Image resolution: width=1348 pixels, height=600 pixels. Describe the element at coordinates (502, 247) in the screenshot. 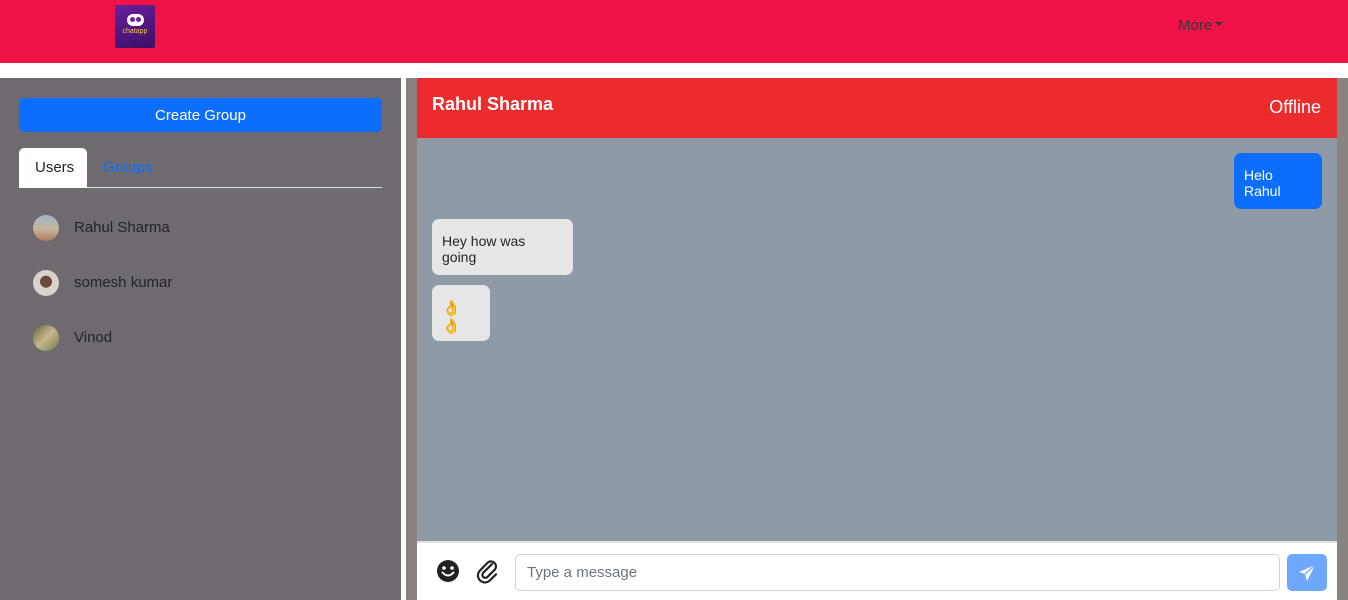

I see `message-bubble-incoming: Hey how was going` at that location.